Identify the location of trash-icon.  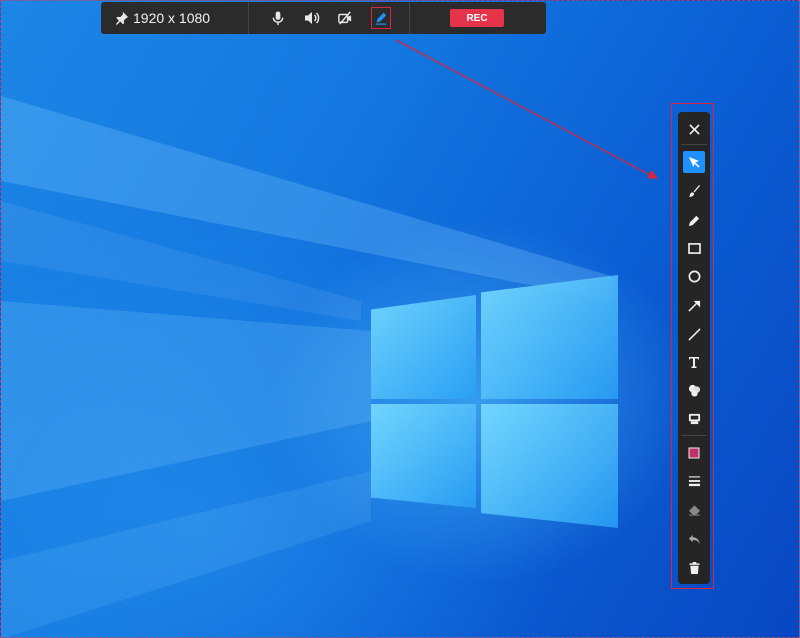
(694, 568).